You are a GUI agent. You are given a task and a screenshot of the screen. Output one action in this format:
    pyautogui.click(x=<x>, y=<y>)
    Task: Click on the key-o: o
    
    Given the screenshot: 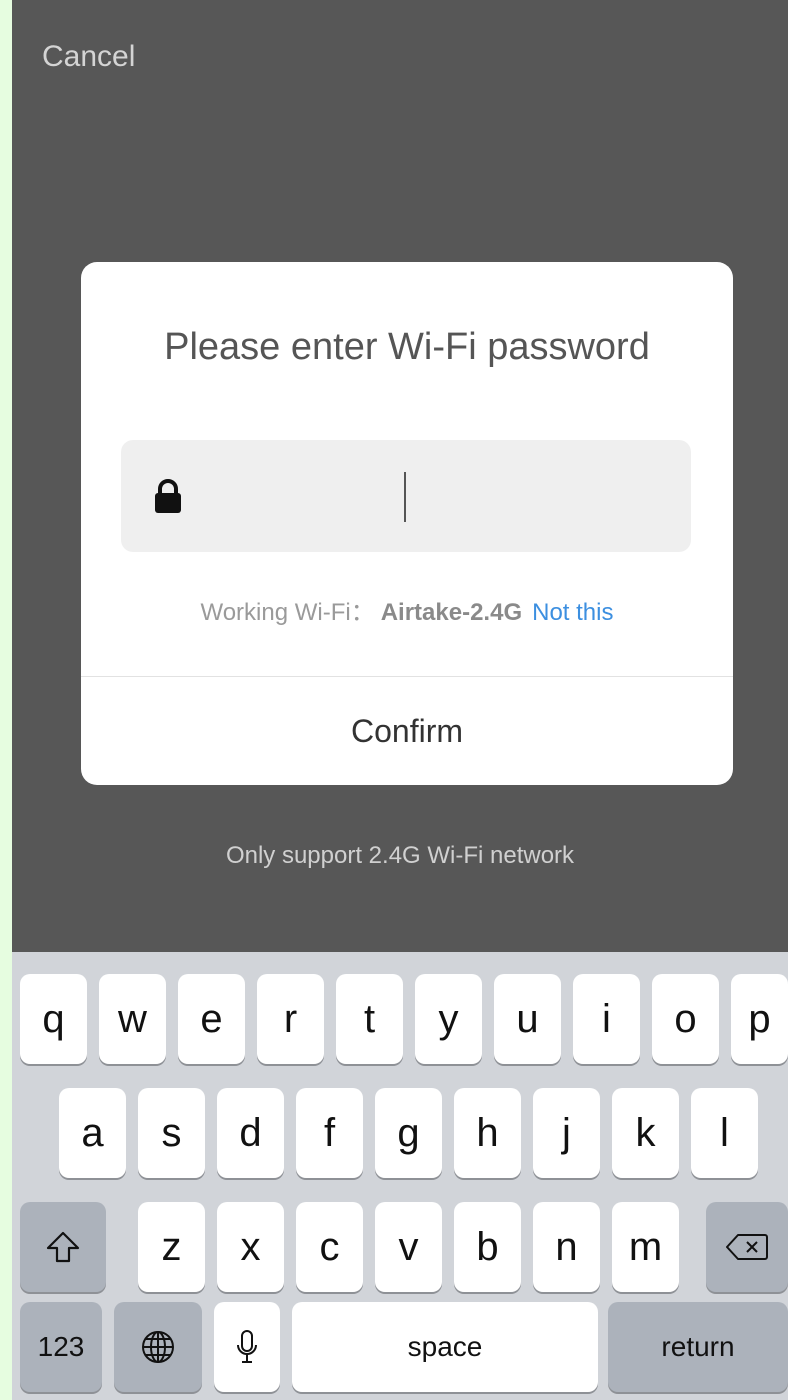 What is the action you would take?
    pyautogui.click(x=685, y=1019)
    